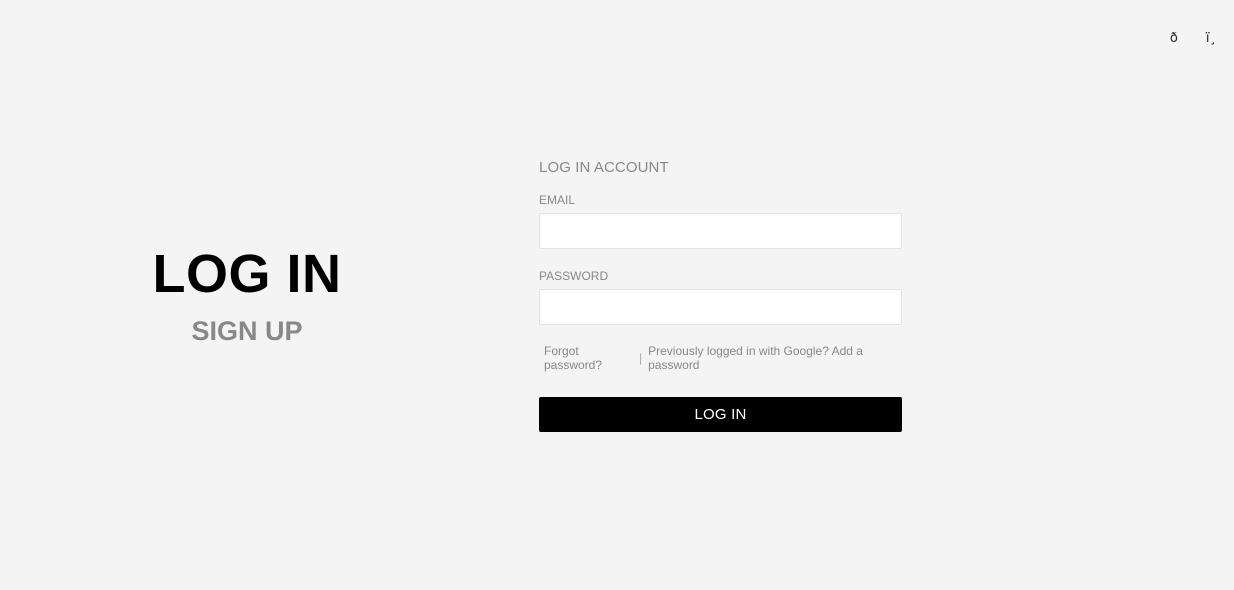  What do you see at coordinates (720, 231) in the screenshot?
I see `email-field` at bounding box center [720, 231].